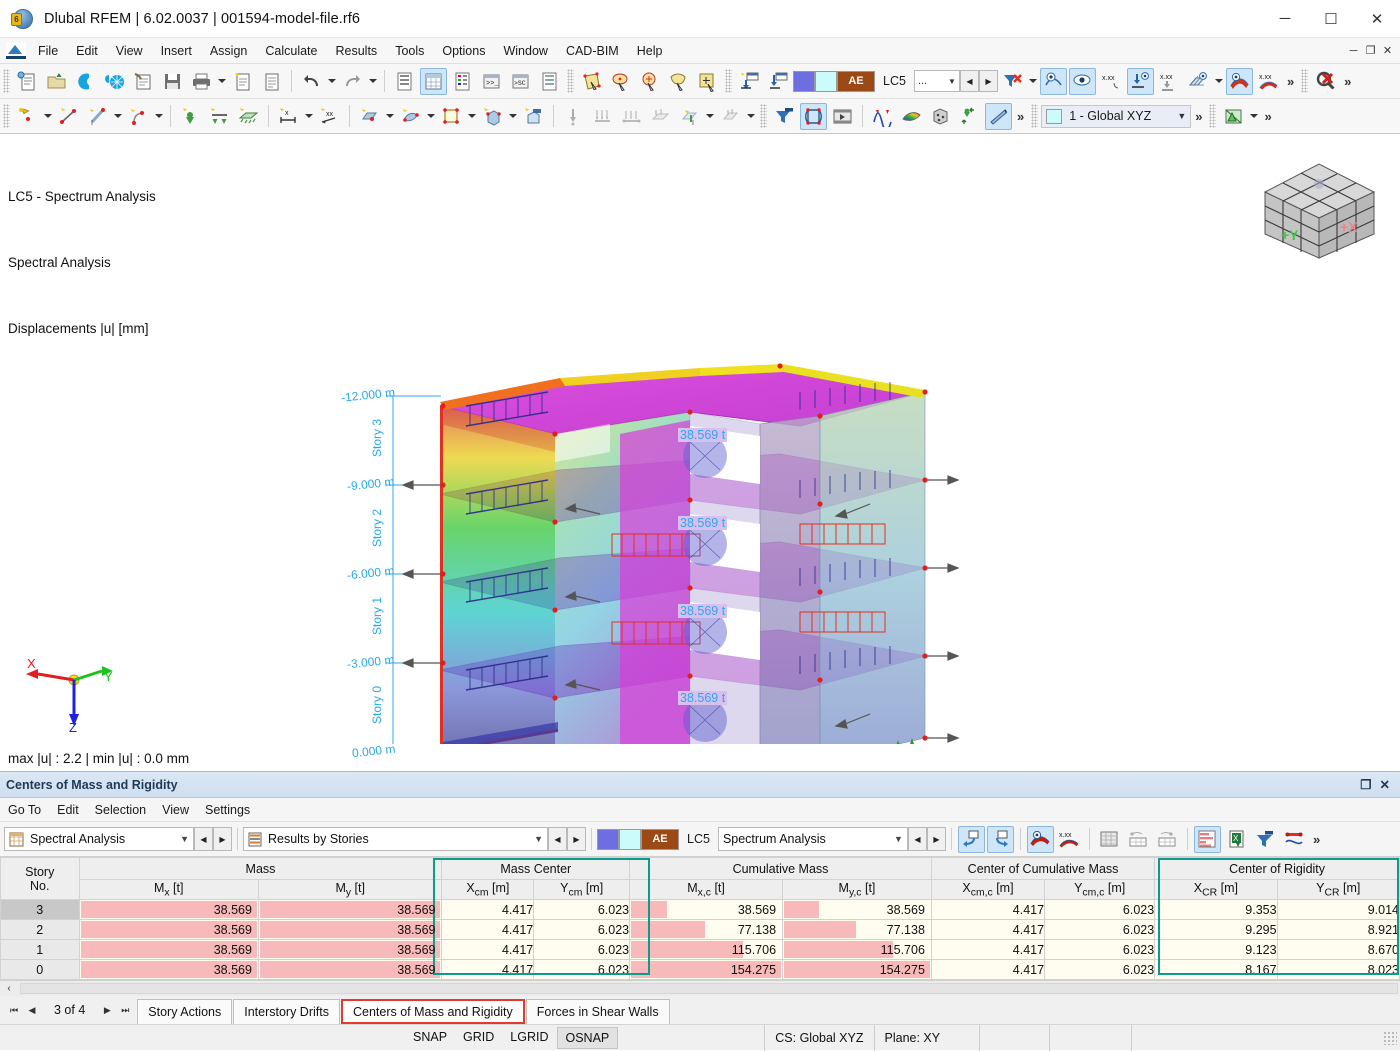 Image resolution: width=1400 pixels, height=1051 pixels. Describe the element at coordinates (242, 81) in the screenshot. I see `new-report-icon` at that location.